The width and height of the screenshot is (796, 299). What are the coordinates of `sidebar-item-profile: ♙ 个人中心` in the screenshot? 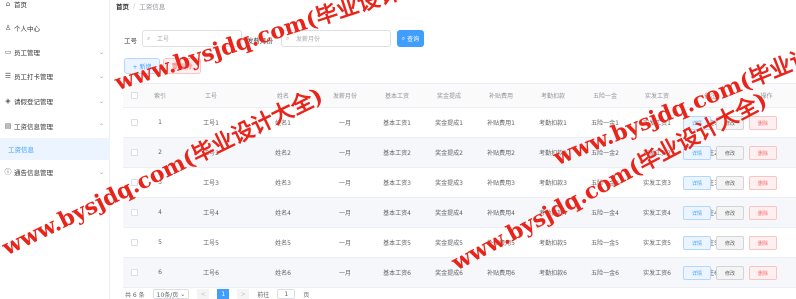 It's located at (55, 28).